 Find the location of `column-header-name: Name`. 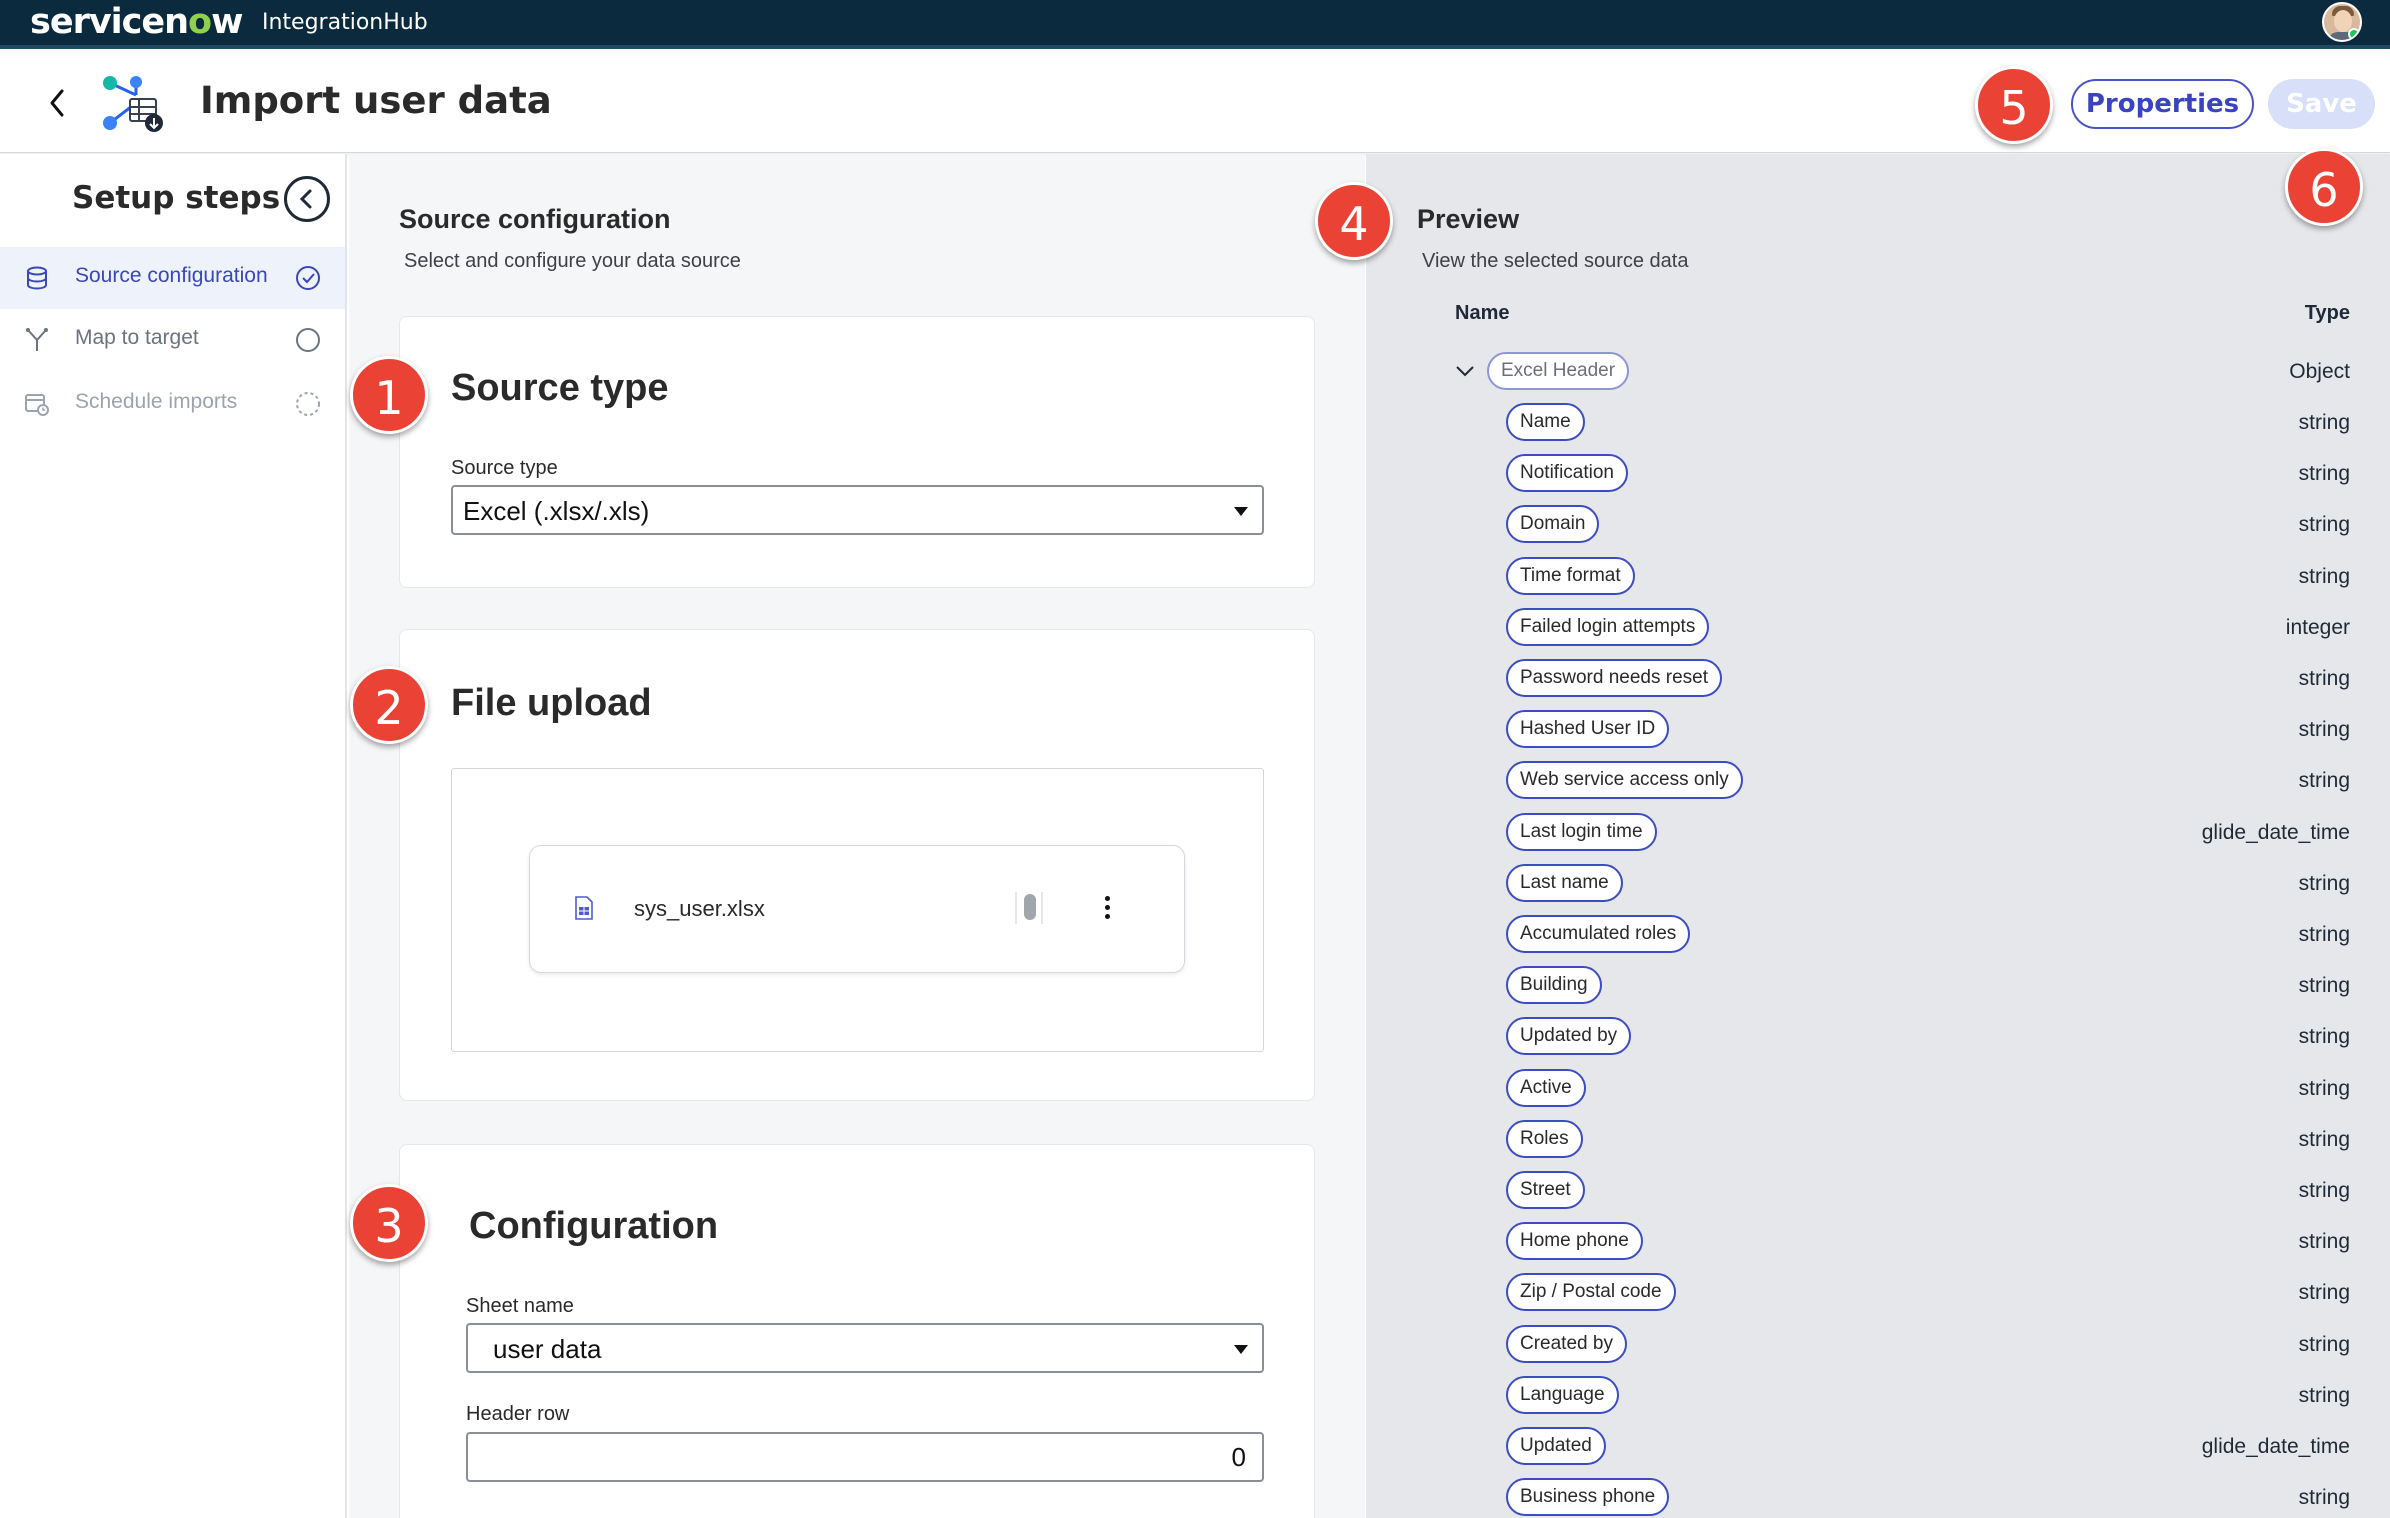

column-header-name: Name is located at coordinates (1482, 313).